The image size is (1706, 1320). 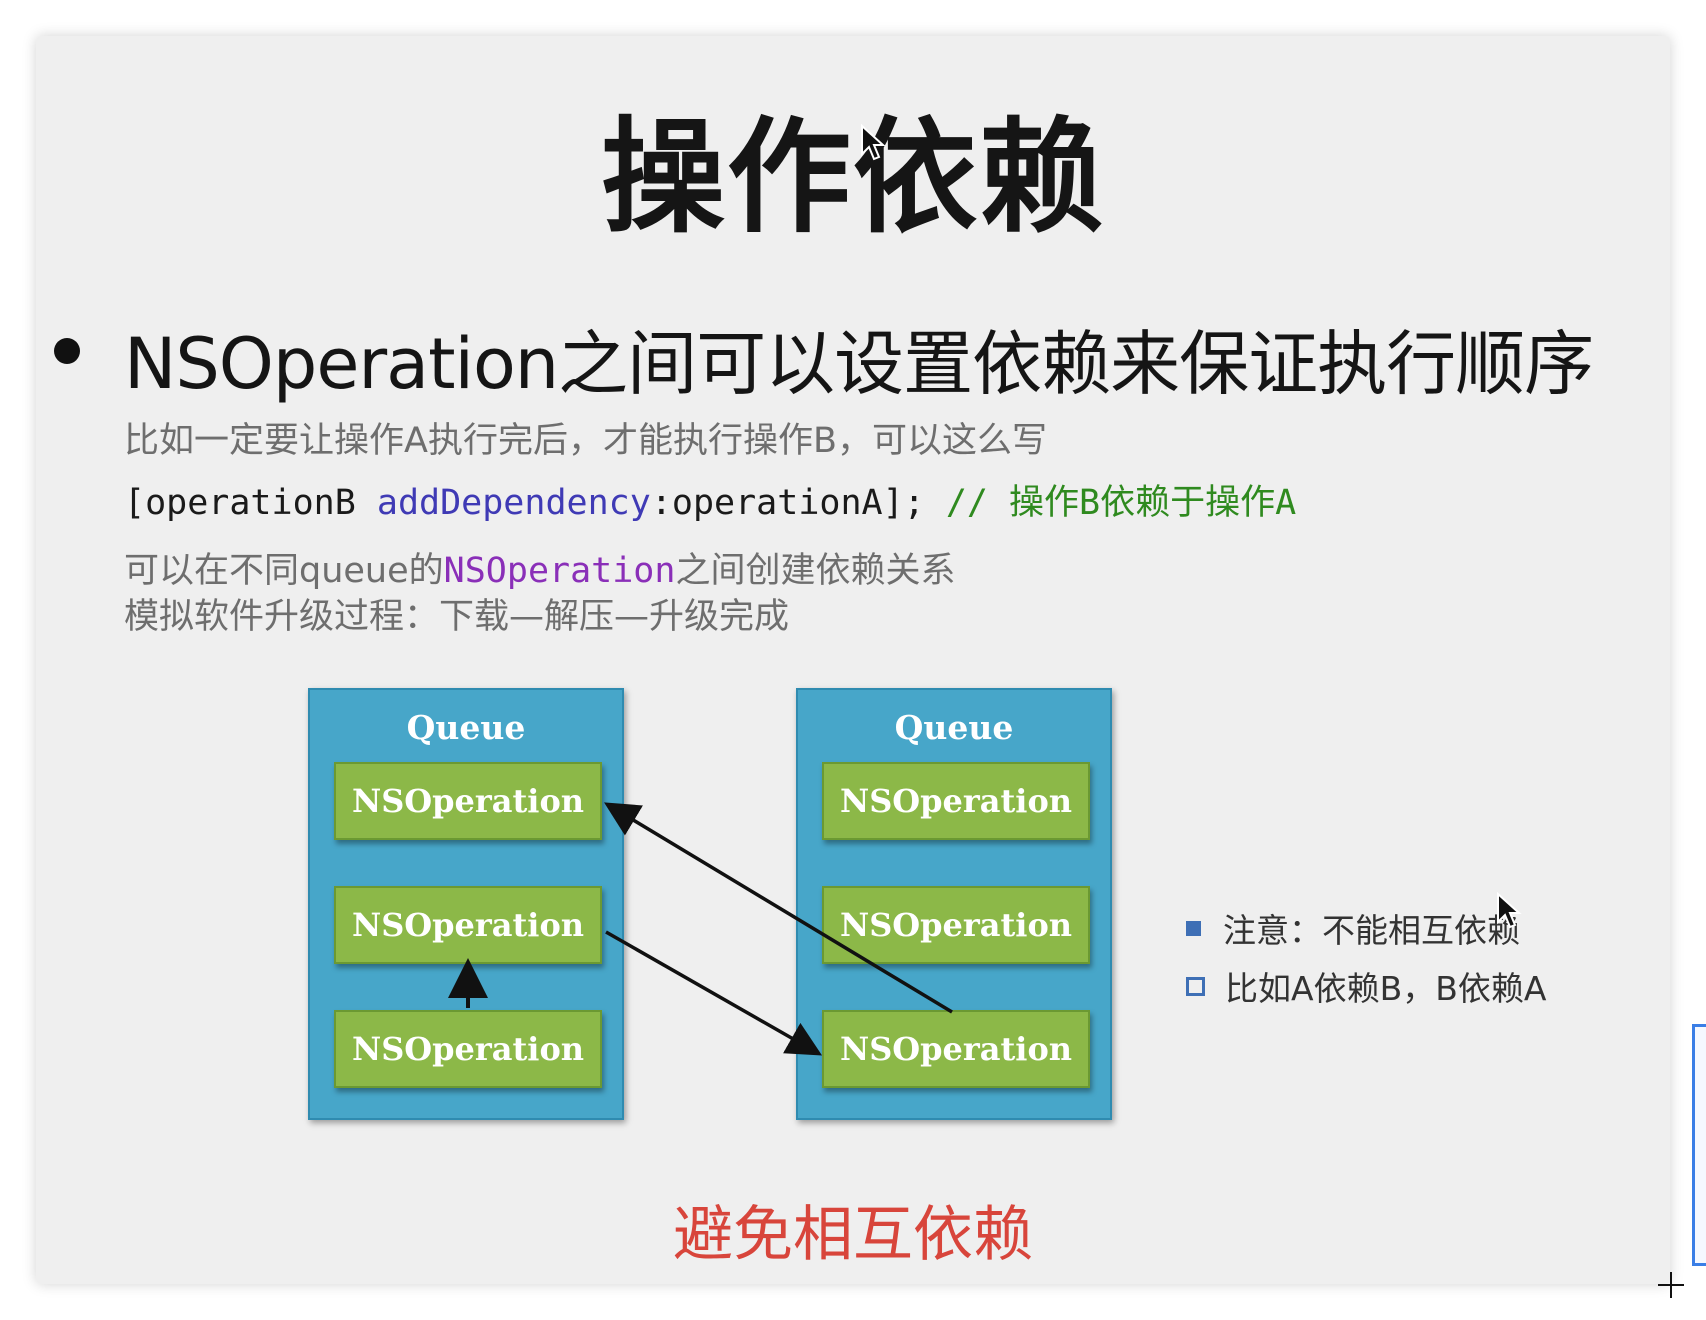 I want to click on note-item-example: 比如A依赖B，B依赖A, so click(x=1366, y=986).